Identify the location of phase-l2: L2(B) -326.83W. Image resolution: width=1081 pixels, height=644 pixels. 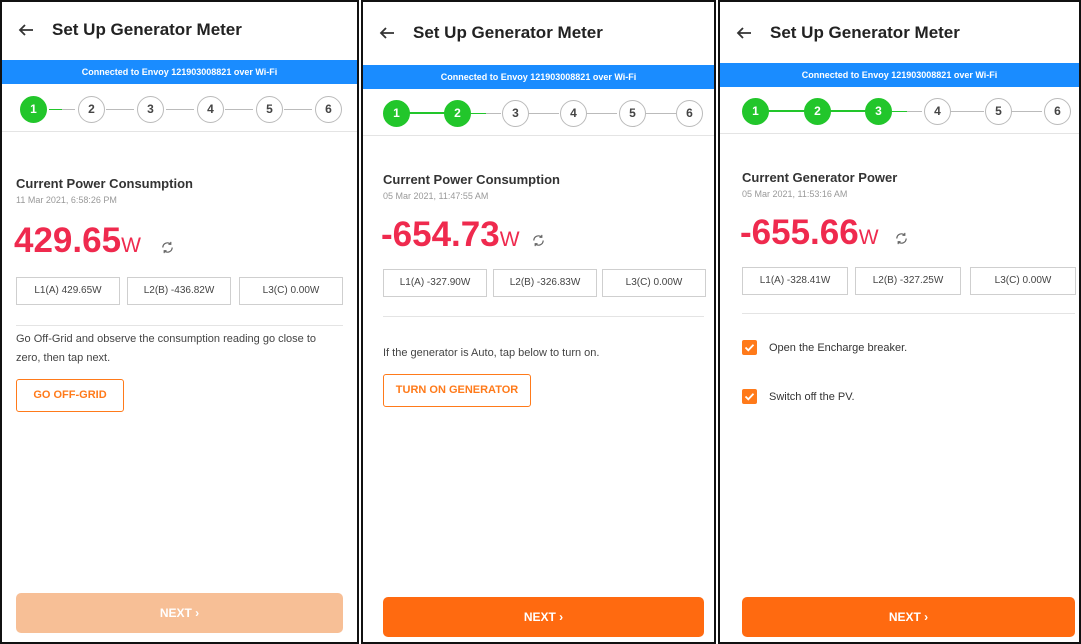
(545, 283).